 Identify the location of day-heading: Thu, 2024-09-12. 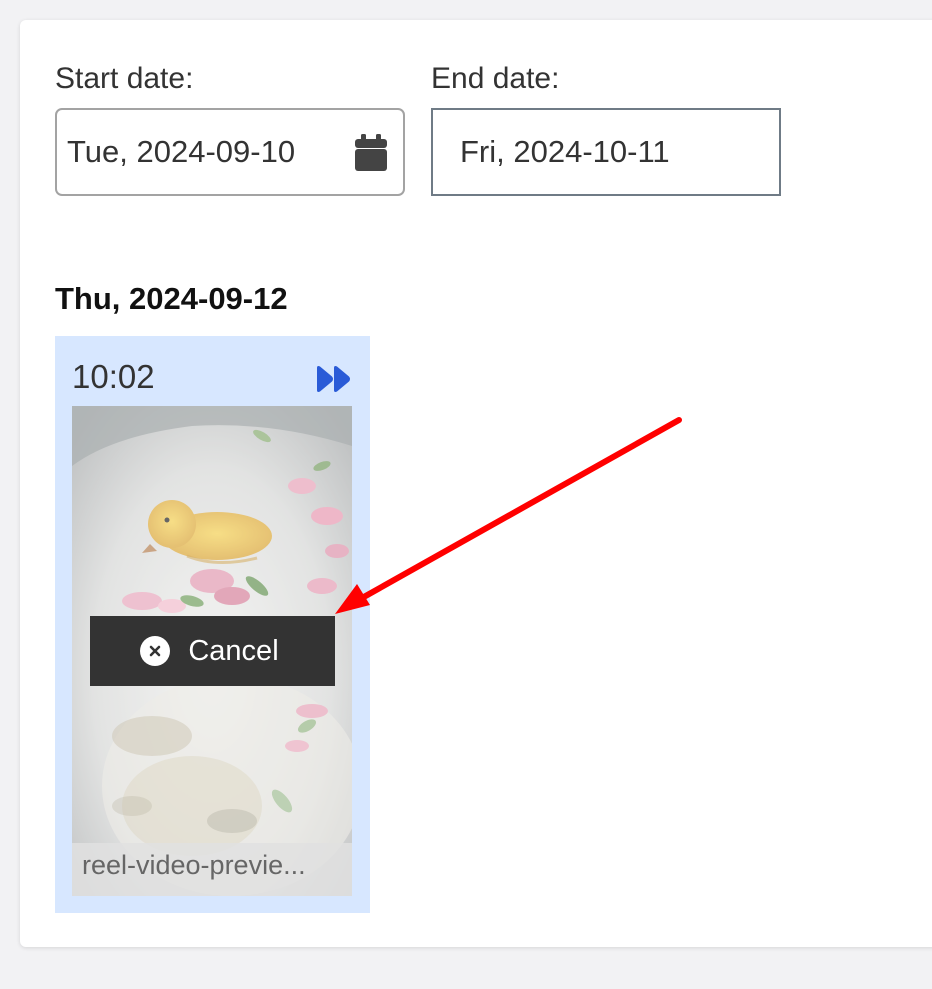
(171, 298).